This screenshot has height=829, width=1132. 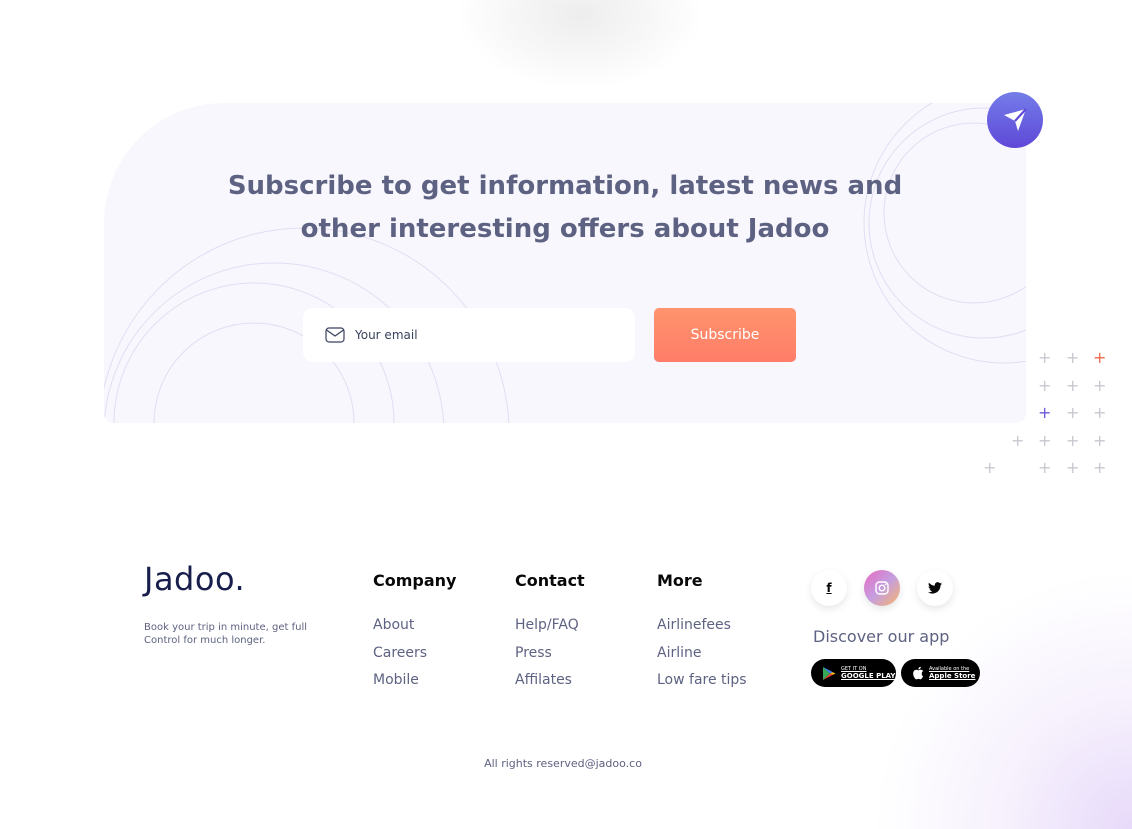 What do you see at coordinates (414, 654) in the screenshot?
I see `footer-link-careers: Careers` at bounding box center [414, 654].